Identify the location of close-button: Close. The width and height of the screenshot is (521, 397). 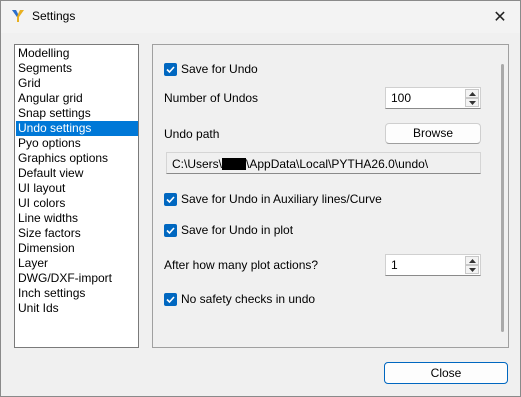
(446, 373).